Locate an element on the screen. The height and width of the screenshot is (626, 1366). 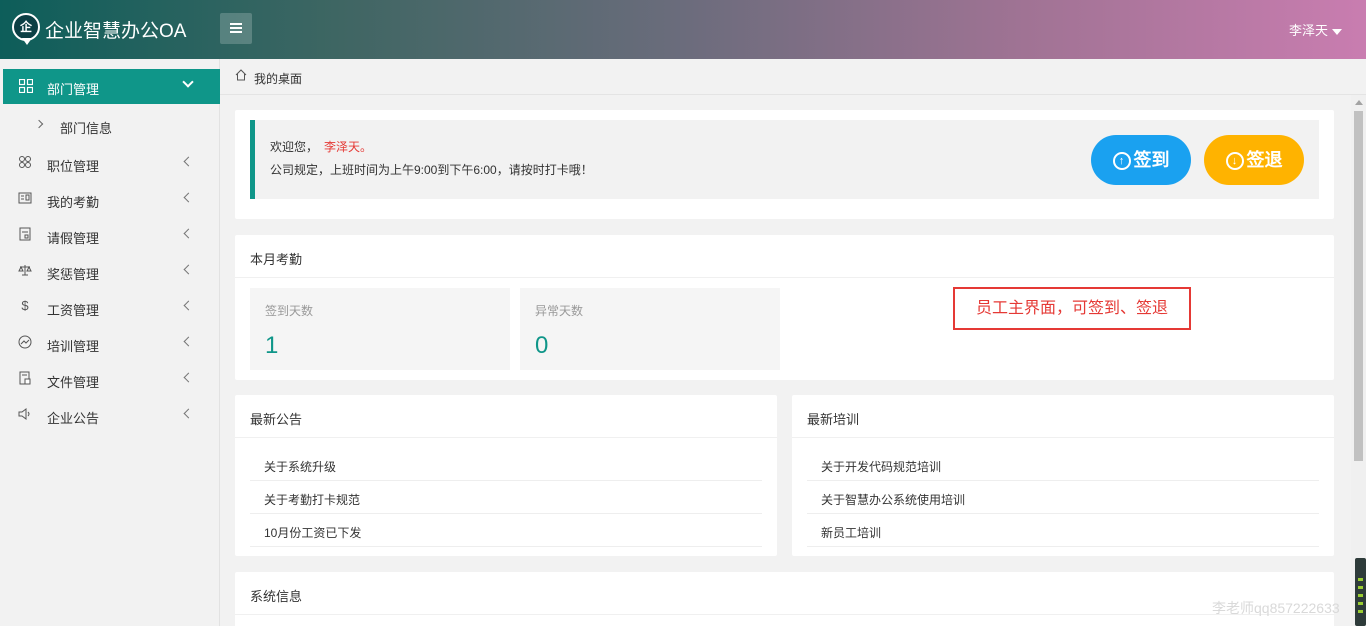
sidebar-item-label: 奖惩管理 is located at coordinates (73, 274).